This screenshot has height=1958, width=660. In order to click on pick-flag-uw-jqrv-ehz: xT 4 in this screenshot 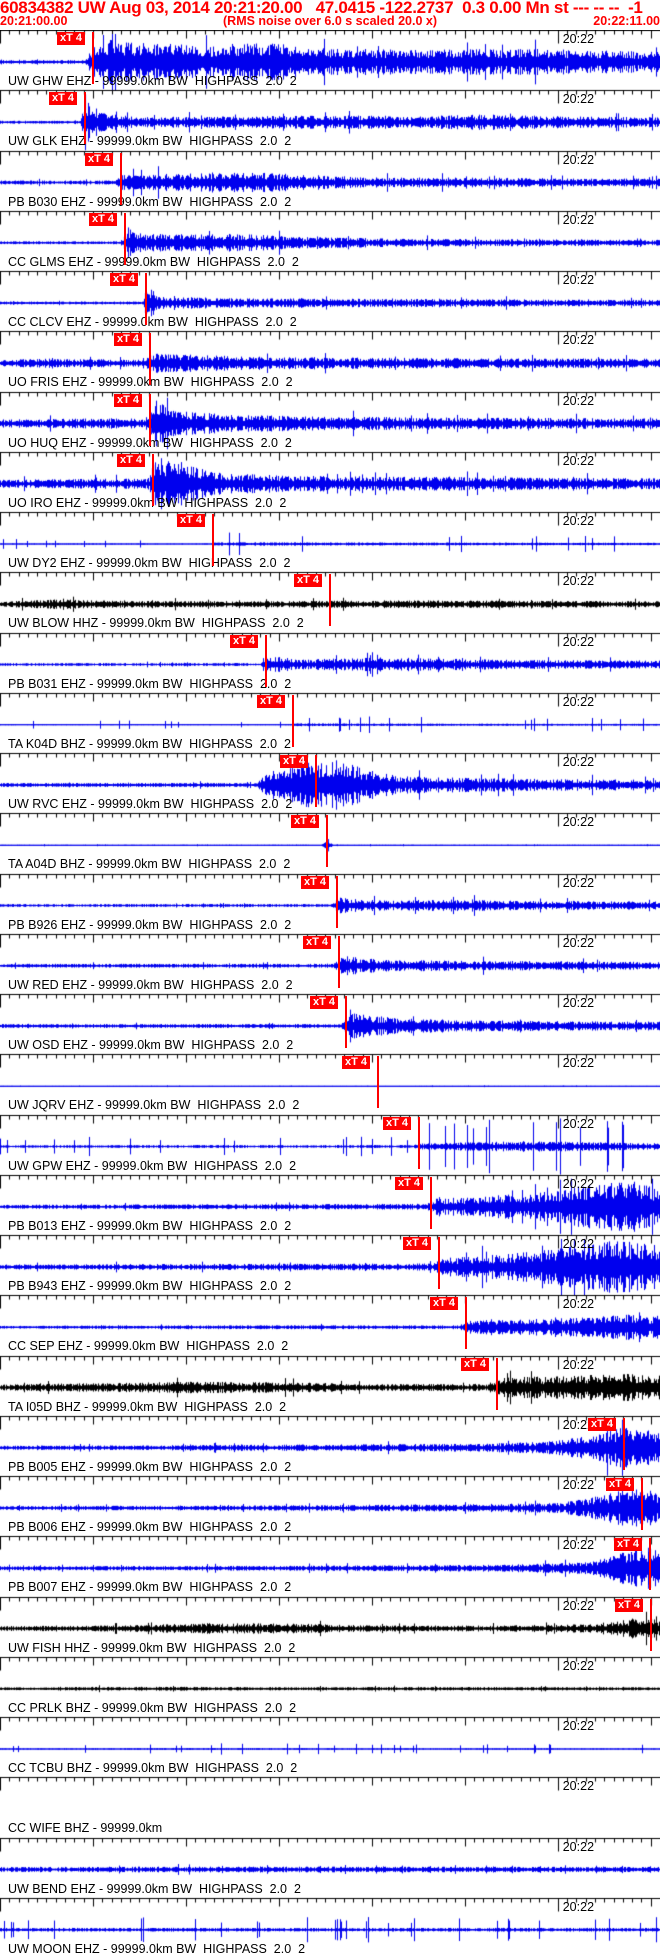, I will do `click(356, 1063)`.